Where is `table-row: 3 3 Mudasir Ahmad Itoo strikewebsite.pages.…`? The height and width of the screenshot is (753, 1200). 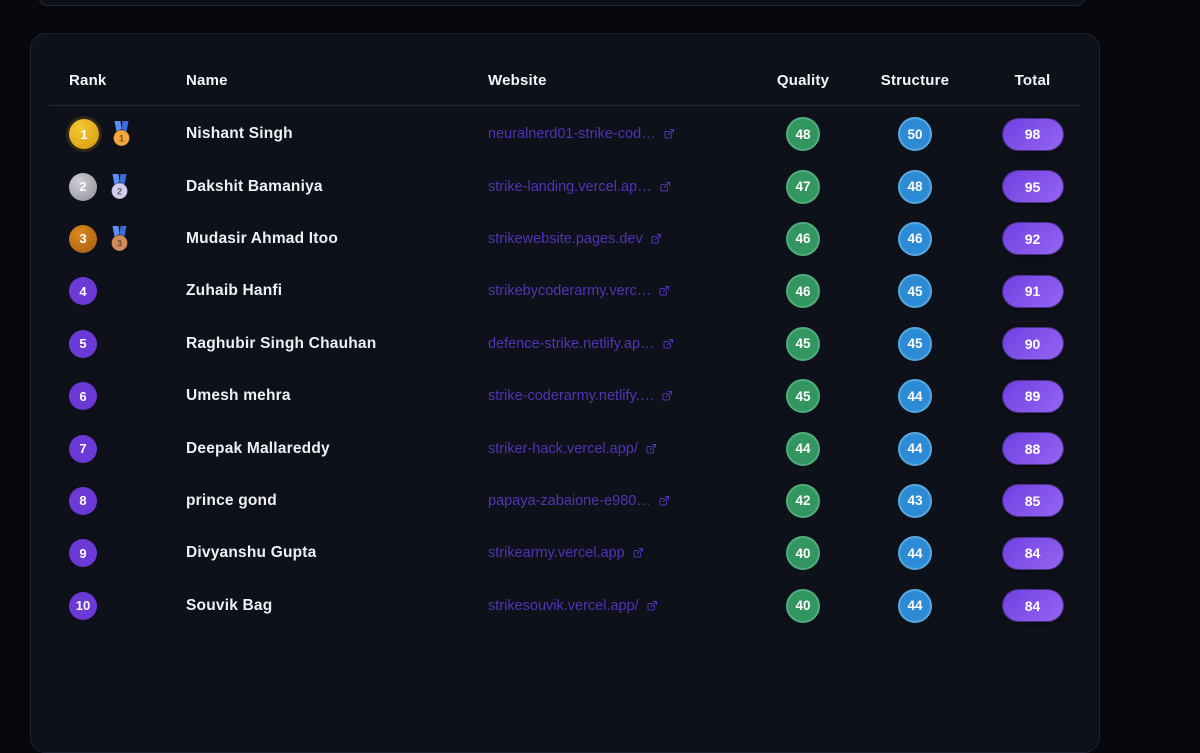
table-row: 3 3 Mudasir Ahmad Itoo strikewebsite.pages.… is located at coordinates (565, 239).